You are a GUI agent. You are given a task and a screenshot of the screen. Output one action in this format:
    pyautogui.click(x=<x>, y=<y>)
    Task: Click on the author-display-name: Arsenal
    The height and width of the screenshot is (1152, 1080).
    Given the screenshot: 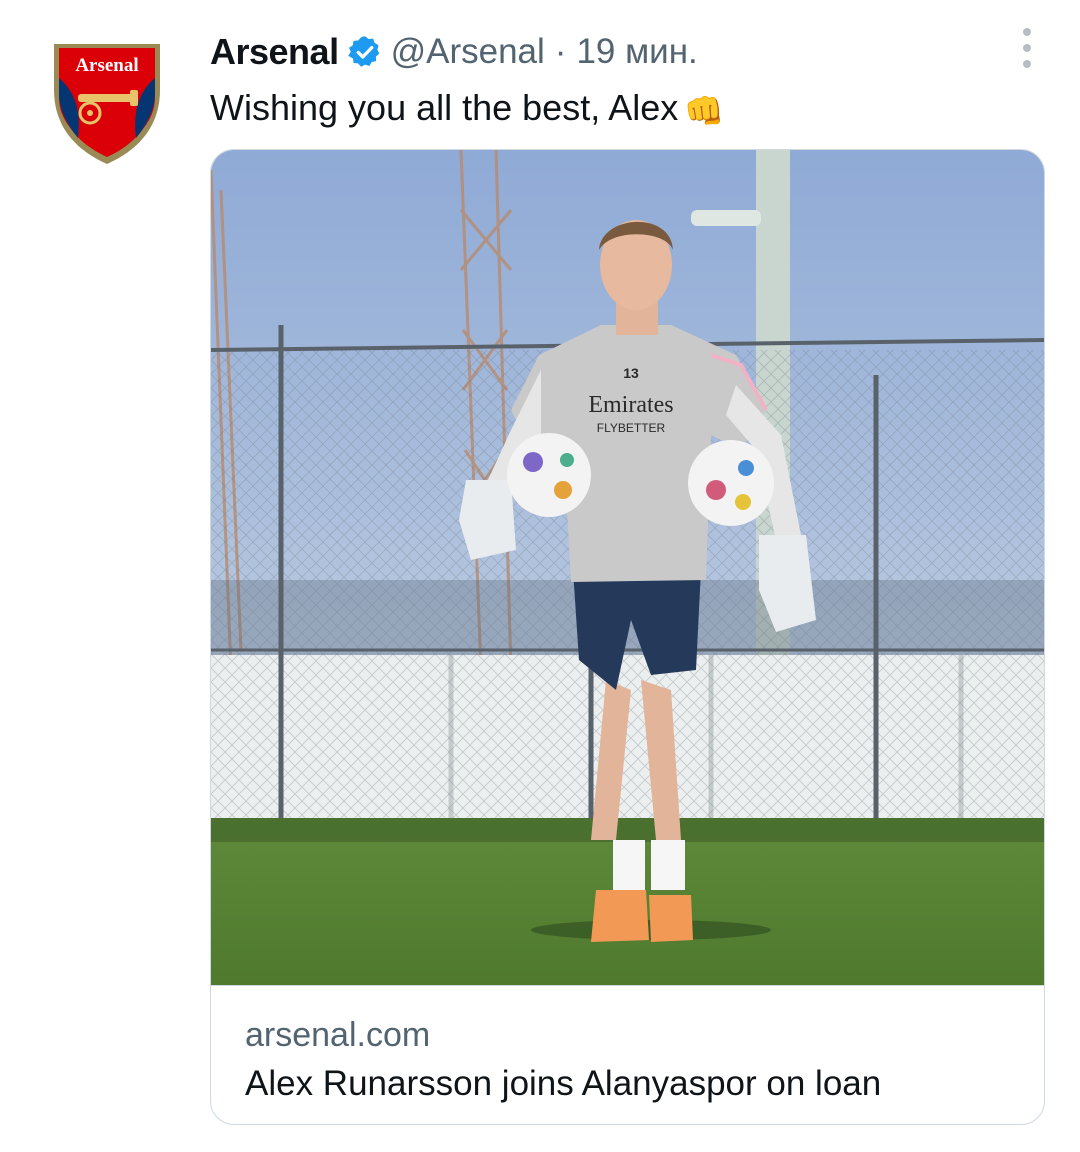 What is the action you would take?
    pyautogui.click(x=274, y=52)
    